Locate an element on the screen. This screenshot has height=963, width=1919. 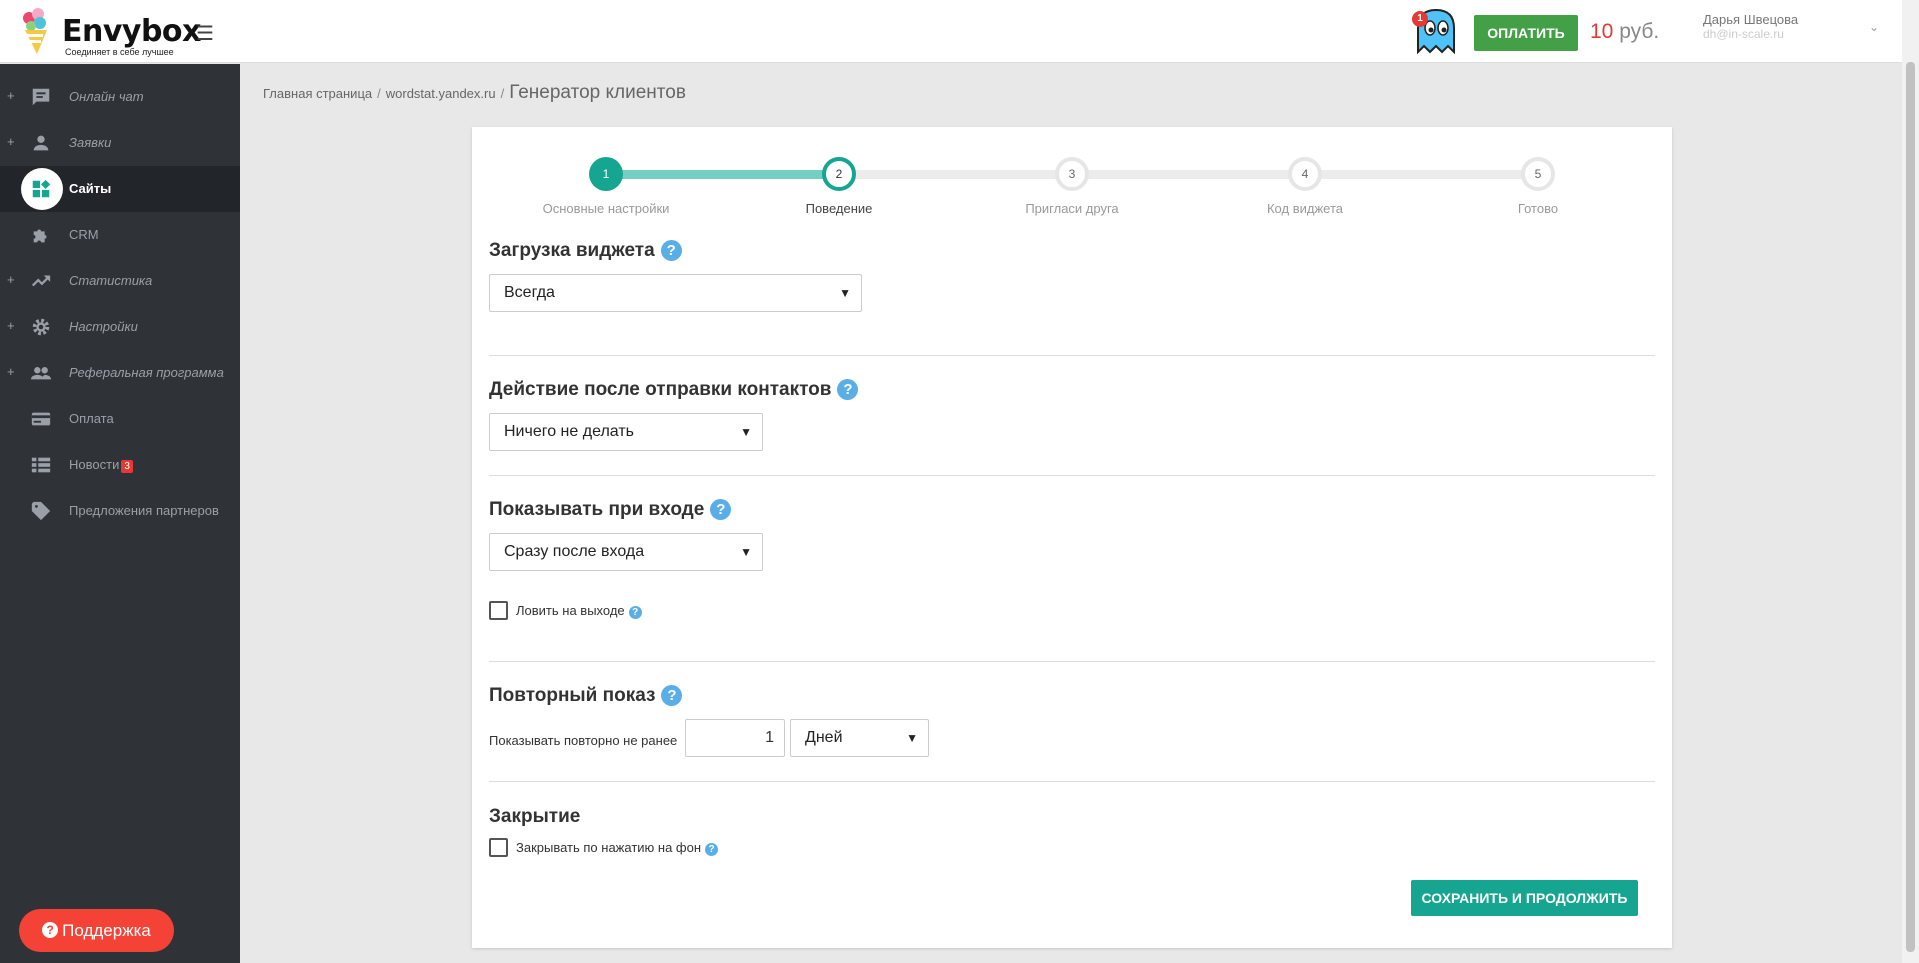
step-1-circle: 1 is located at coordinates (606, 174).